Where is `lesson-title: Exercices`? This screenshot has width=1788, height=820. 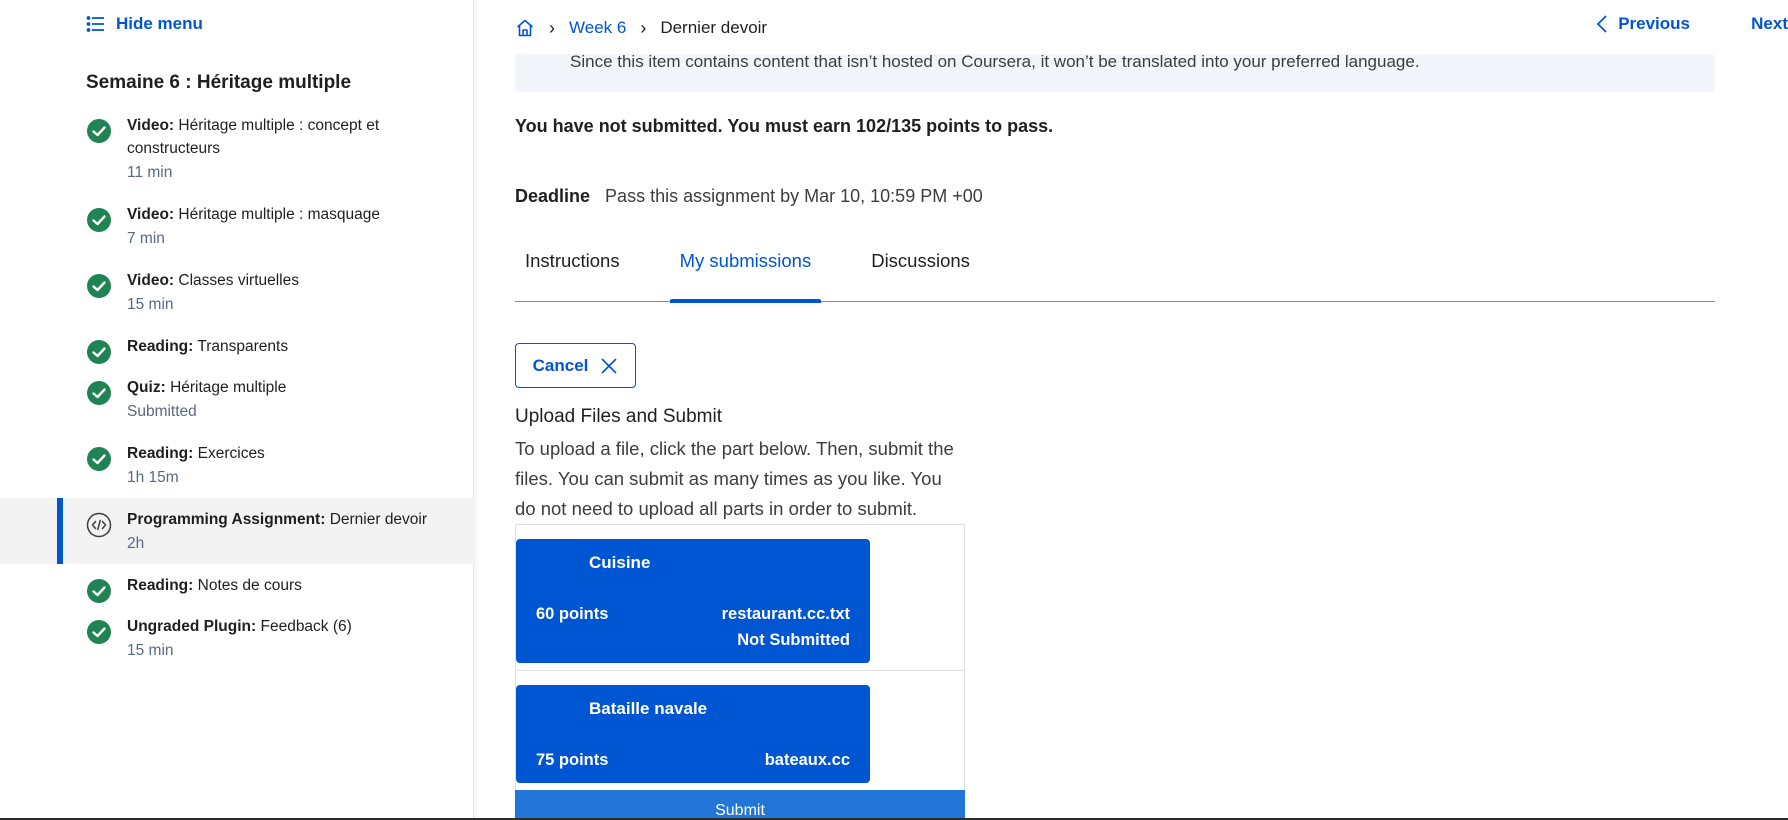
lesson-title: Exercices is located at coordinates (231, 453).